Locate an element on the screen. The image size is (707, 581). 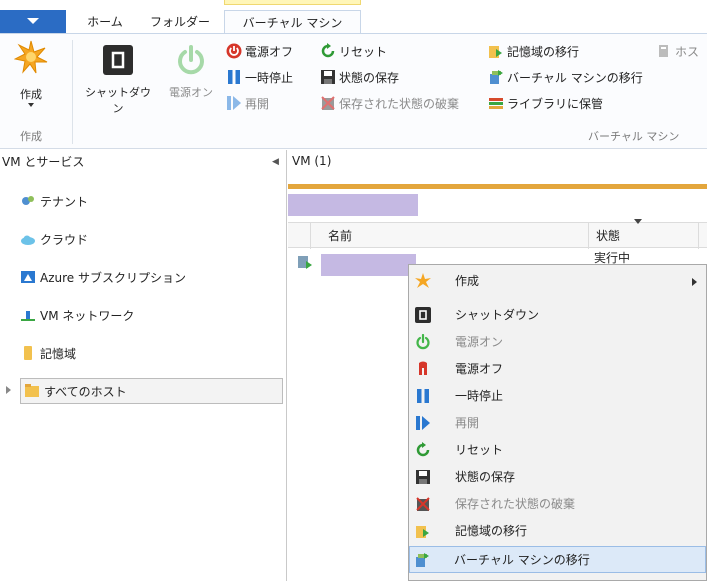
host-button: ホス is located at coordinates (677, 52).